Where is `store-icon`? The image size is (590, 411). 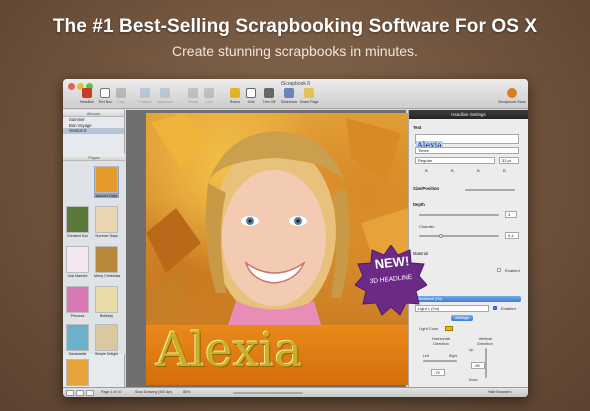
store-icon is located at coordinates (512, 93).